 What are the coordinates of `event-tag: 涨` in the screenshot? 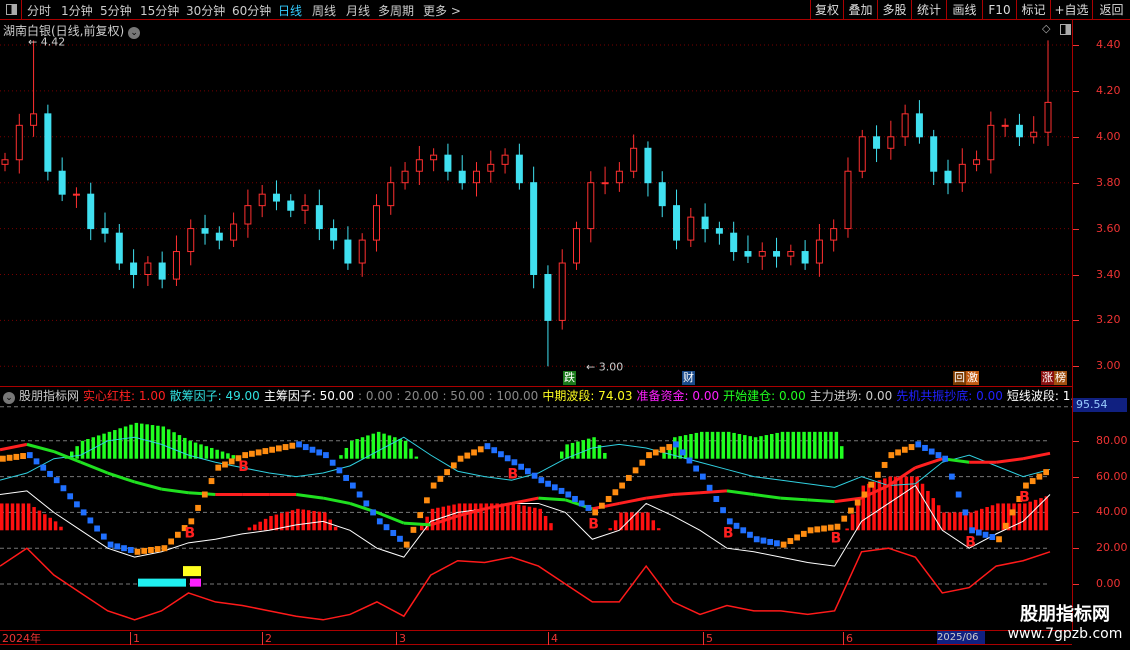 It's located at (1047, 378).